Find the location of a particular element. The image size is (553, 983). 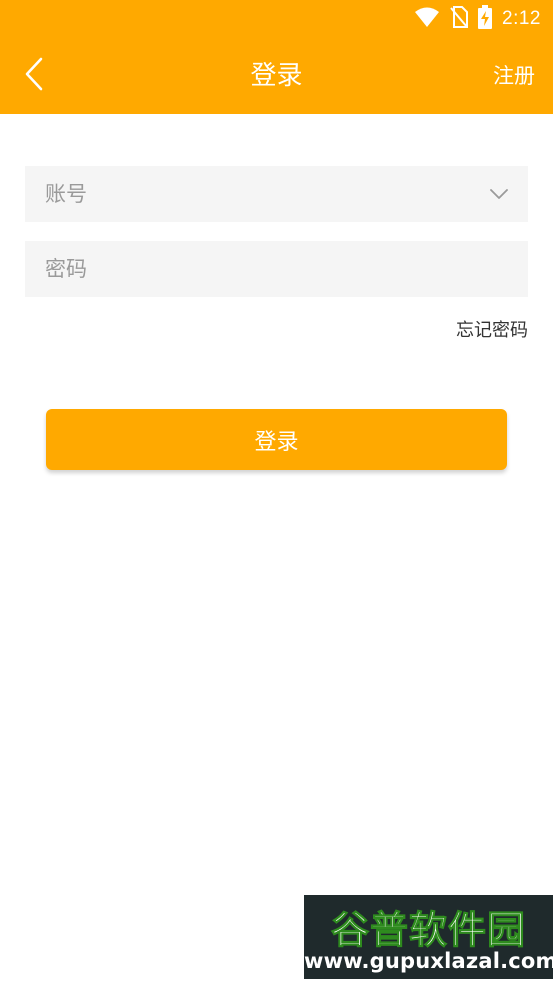

battery-charging-icon is located at coordinates (485, 19).